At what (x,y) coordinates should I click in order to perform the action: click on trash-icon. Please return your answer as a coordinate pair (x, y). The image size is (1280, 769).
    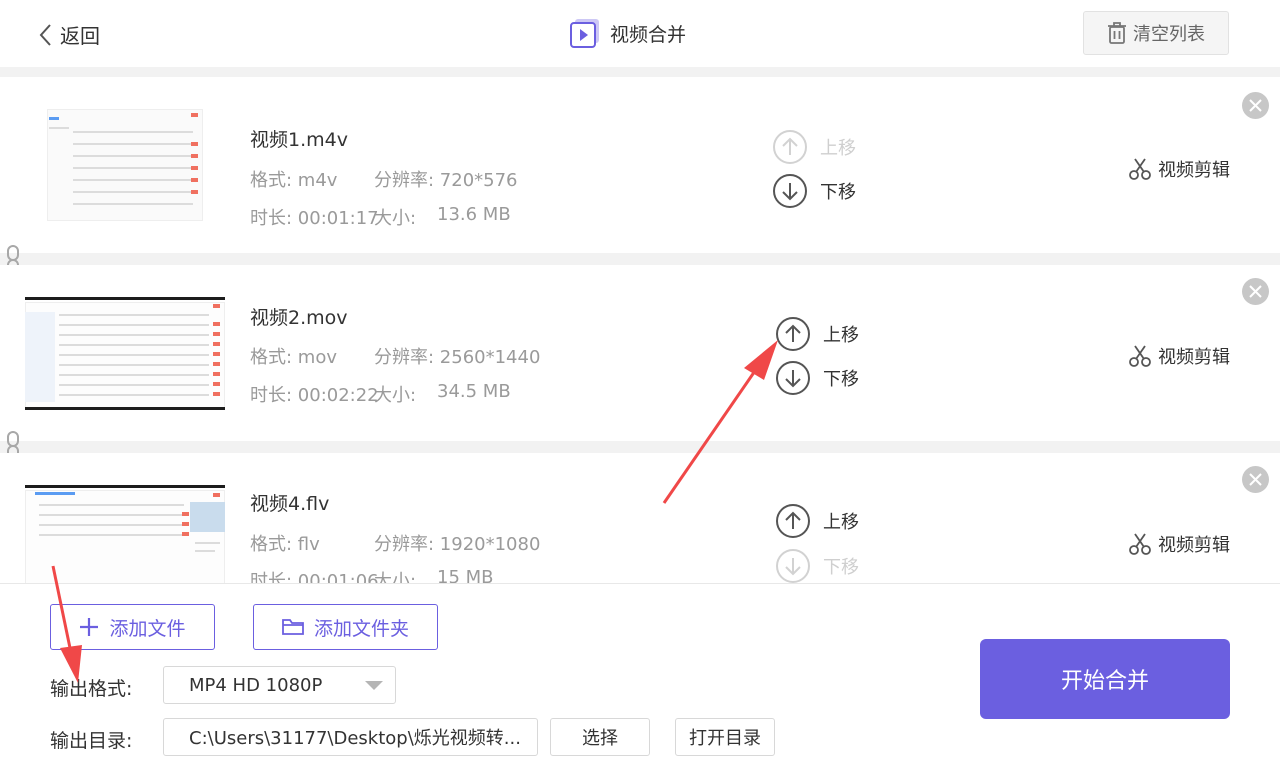
    Looking at the image, I should click on (1117, 33).